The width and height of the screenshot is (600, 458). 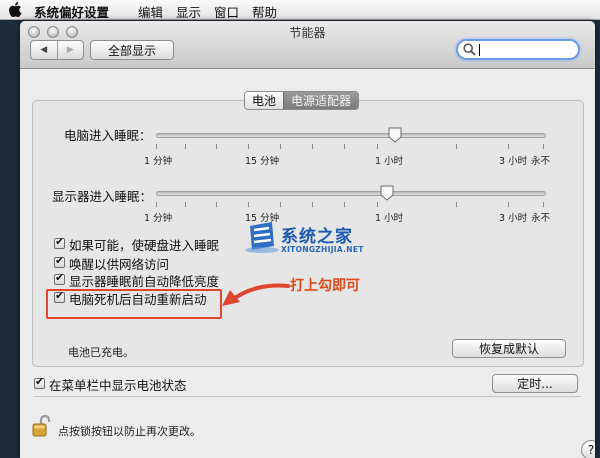 I want to click on display-sleep-tick-label: 永不, so click(x=541, y=218).